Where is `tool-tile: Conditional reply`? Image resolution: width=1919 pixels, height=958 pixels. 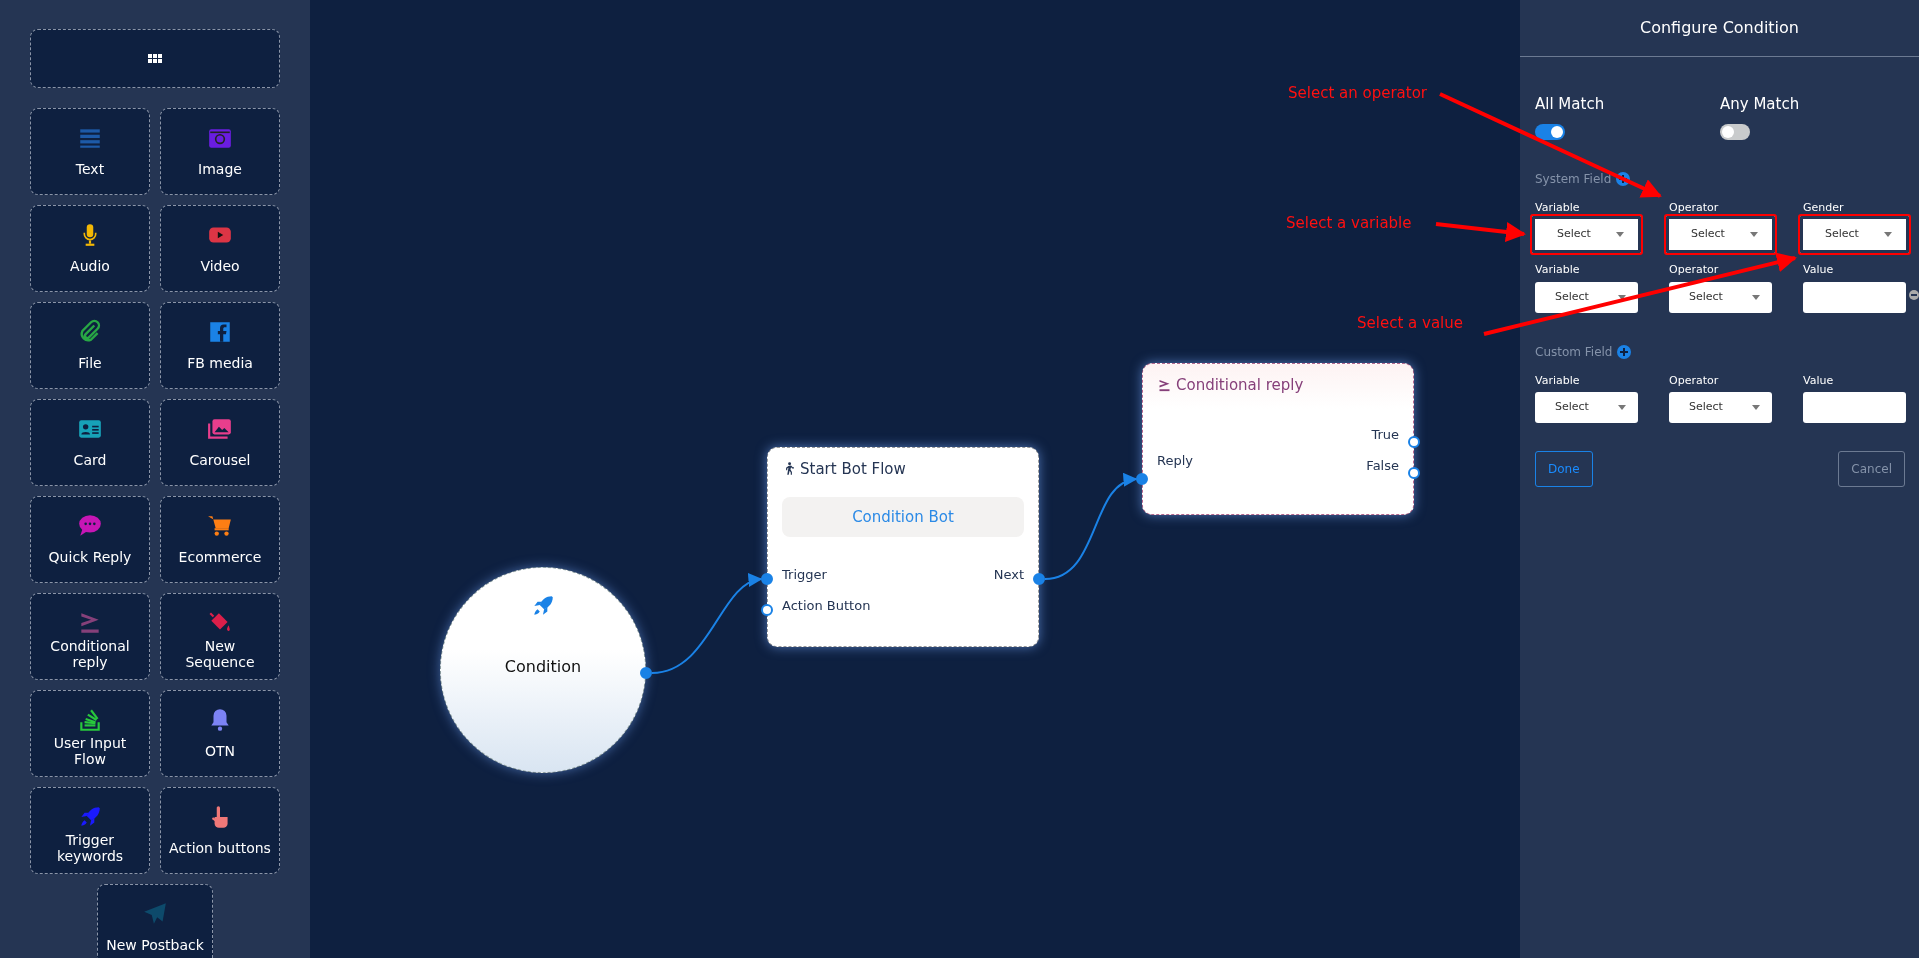
tool-tile: Conditional reply is located at coordinates (90, 636).